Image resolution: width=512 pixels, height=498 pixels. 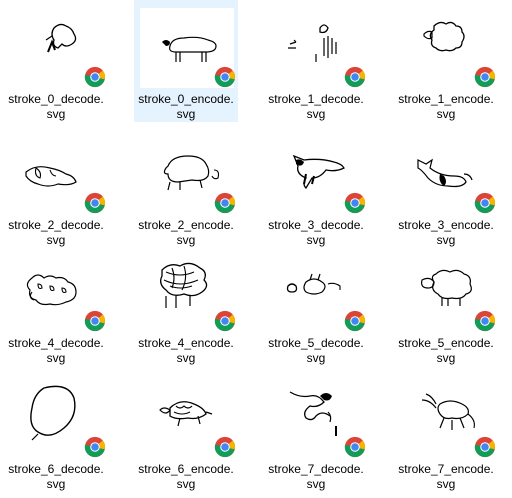 What do you see at coordinates (56, 305) in the screenshot?
I see `file-item: stroke_4_decode. svg` at bounding box center [56, 305].